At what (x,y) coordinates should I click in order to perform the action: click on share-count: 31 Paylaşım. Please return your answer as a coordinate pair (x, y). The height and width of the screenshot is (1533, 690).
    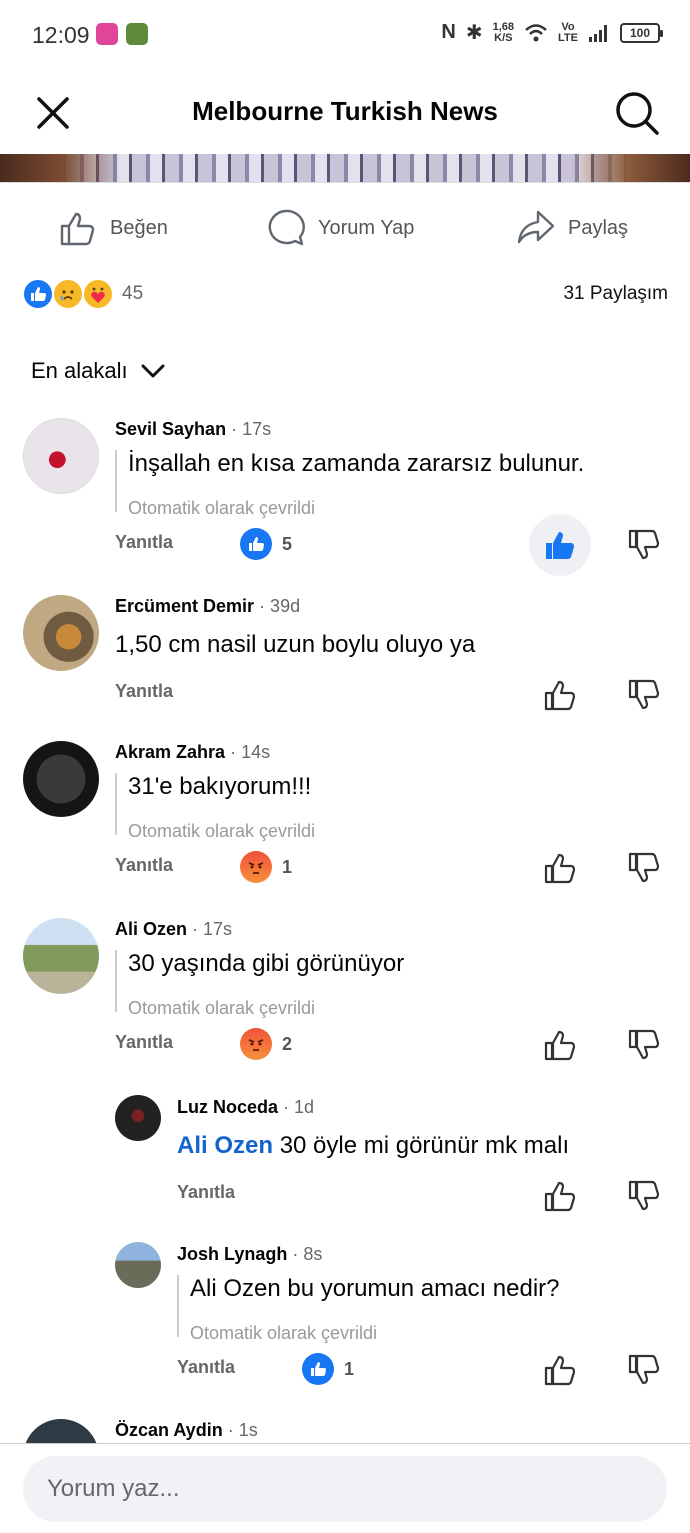
    Looking at the image, I should click on (615, 294).